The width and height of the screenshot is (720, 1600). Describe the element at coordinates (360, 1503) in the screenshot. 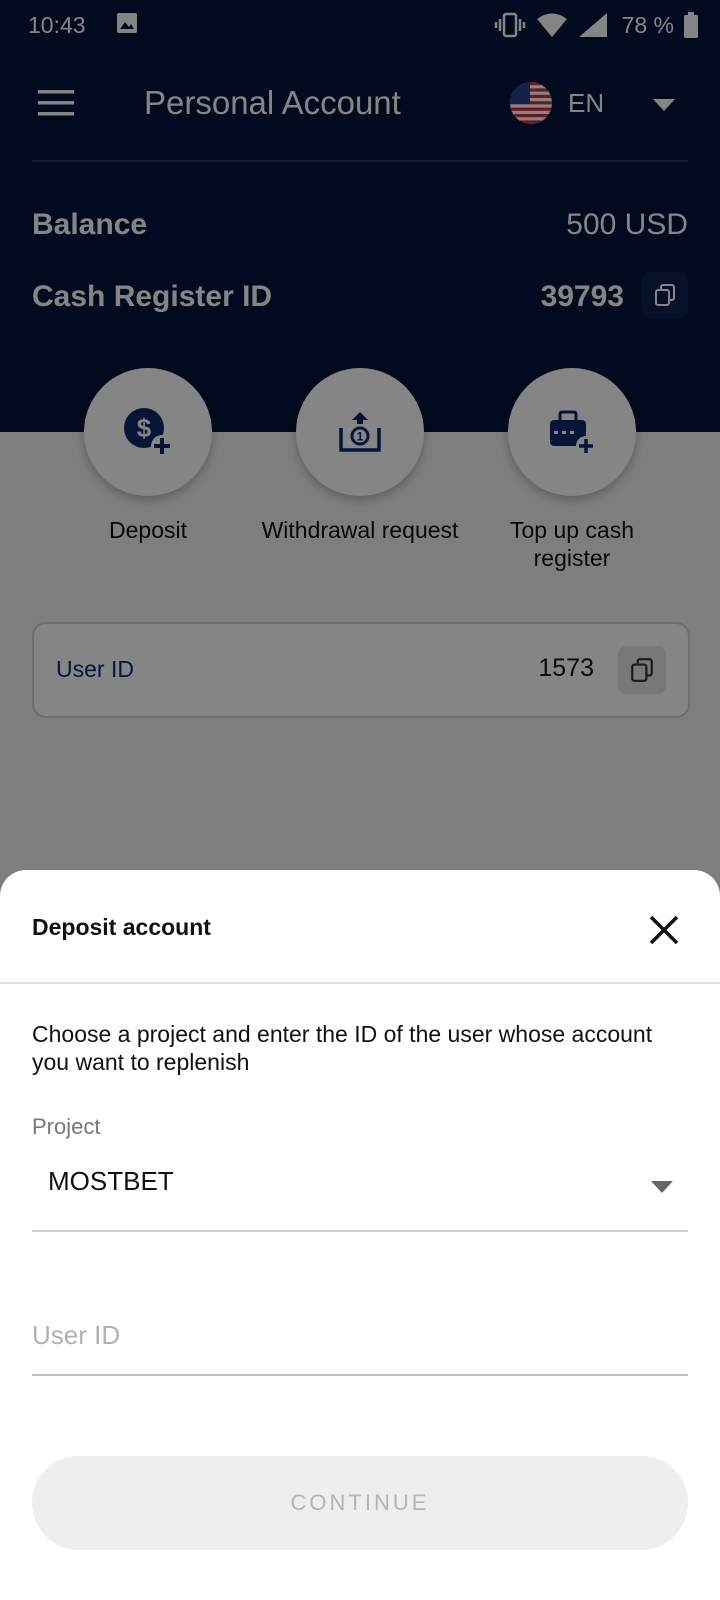

I see `continue-button: CONTINUE` at that location.